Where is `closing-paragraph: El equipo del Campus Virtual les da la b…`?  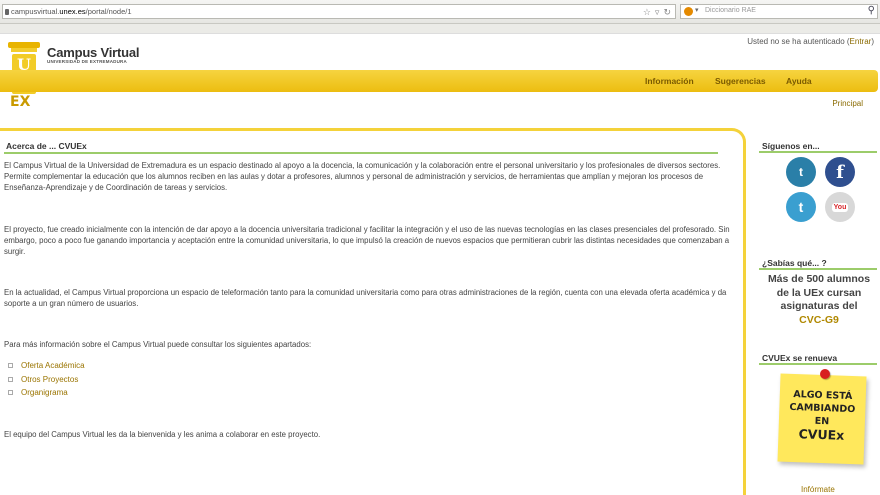 closing-paragraph: El equipo del Campus Virtual les da la b… is located at coordinates (162, 434).